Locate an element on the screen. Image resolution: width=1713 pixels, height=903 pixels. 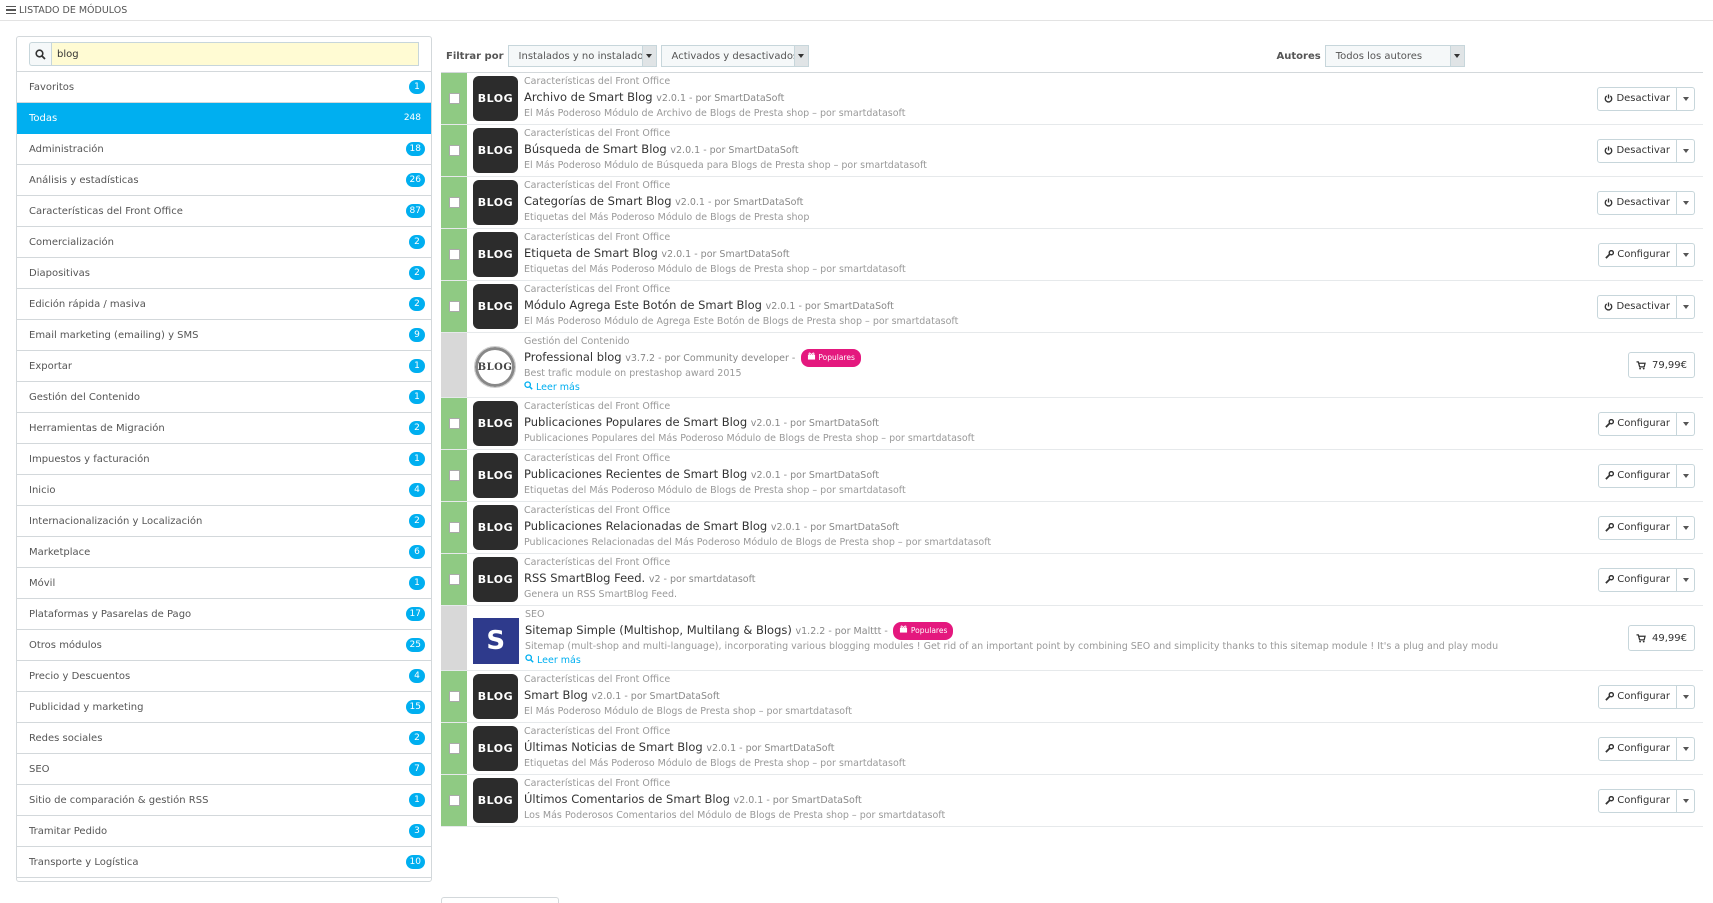
sidebar-item: Análisis y estadísticas 26 is located at coordinates (224, 180).